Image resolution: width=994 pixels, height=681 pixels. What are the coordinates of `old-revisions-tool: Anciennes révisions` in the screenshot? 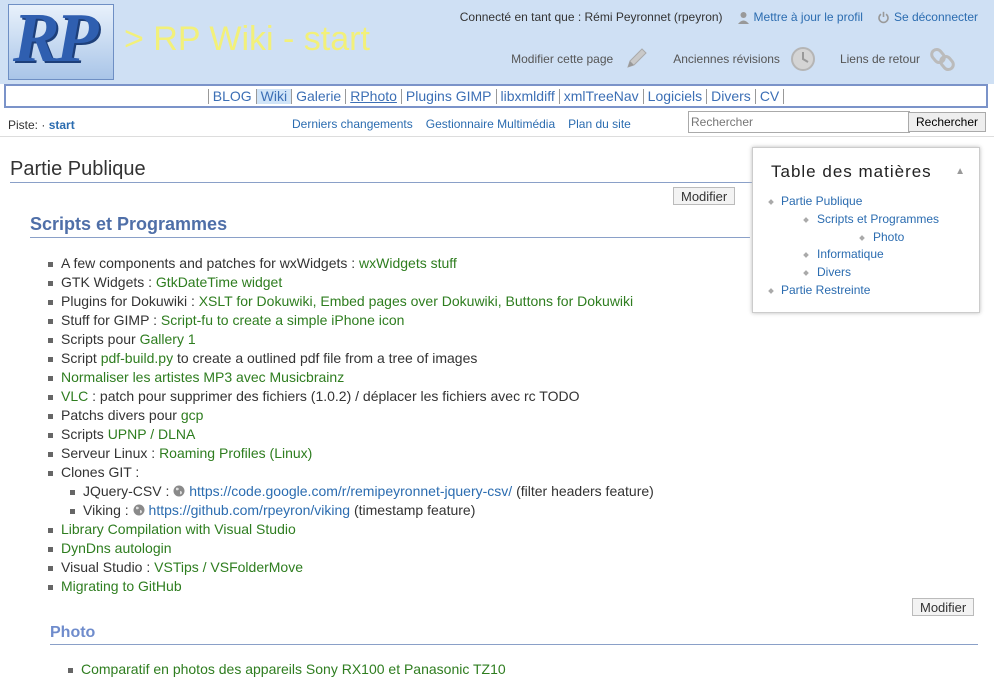 It's located at (744, 59).